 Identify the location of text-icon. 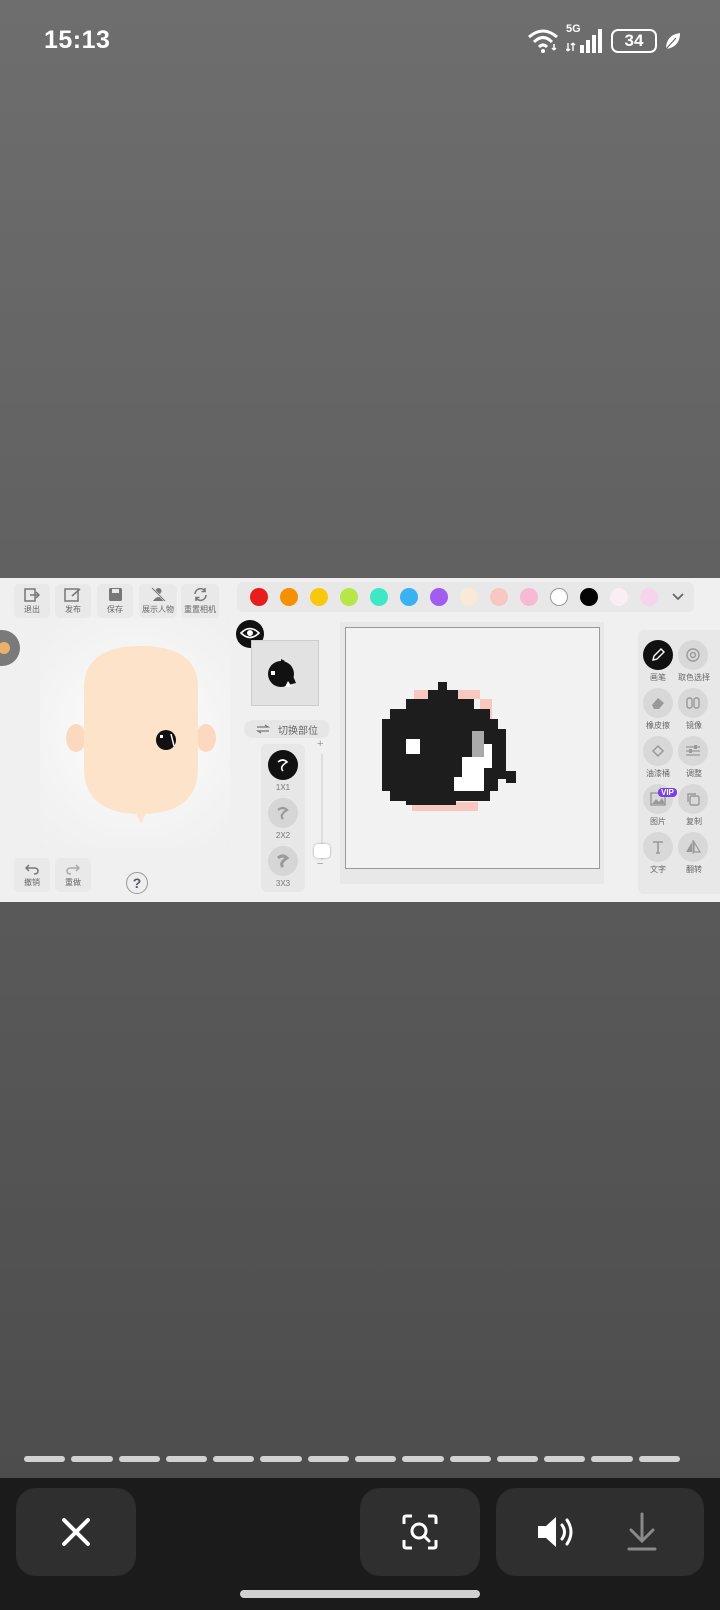
(658, 847).